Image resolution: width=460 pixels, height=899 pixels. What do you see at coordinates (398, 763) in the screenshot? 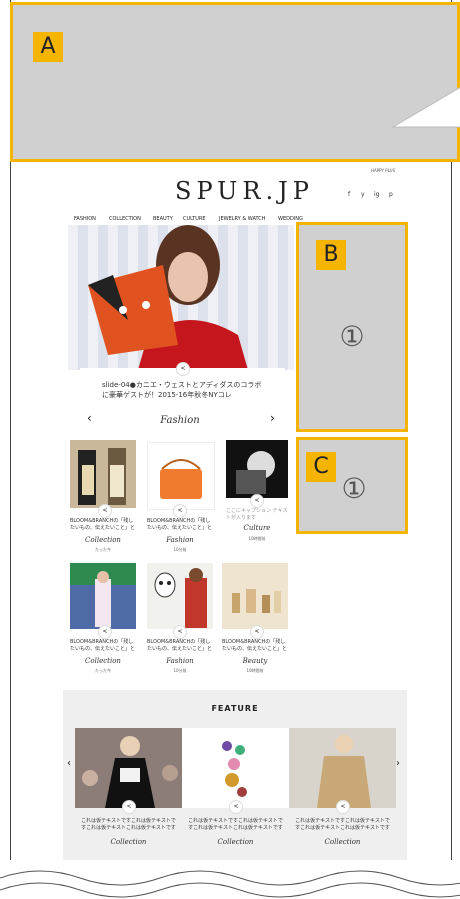
I see `feature-next-arrow: ›` at bounding box center [398, 763].